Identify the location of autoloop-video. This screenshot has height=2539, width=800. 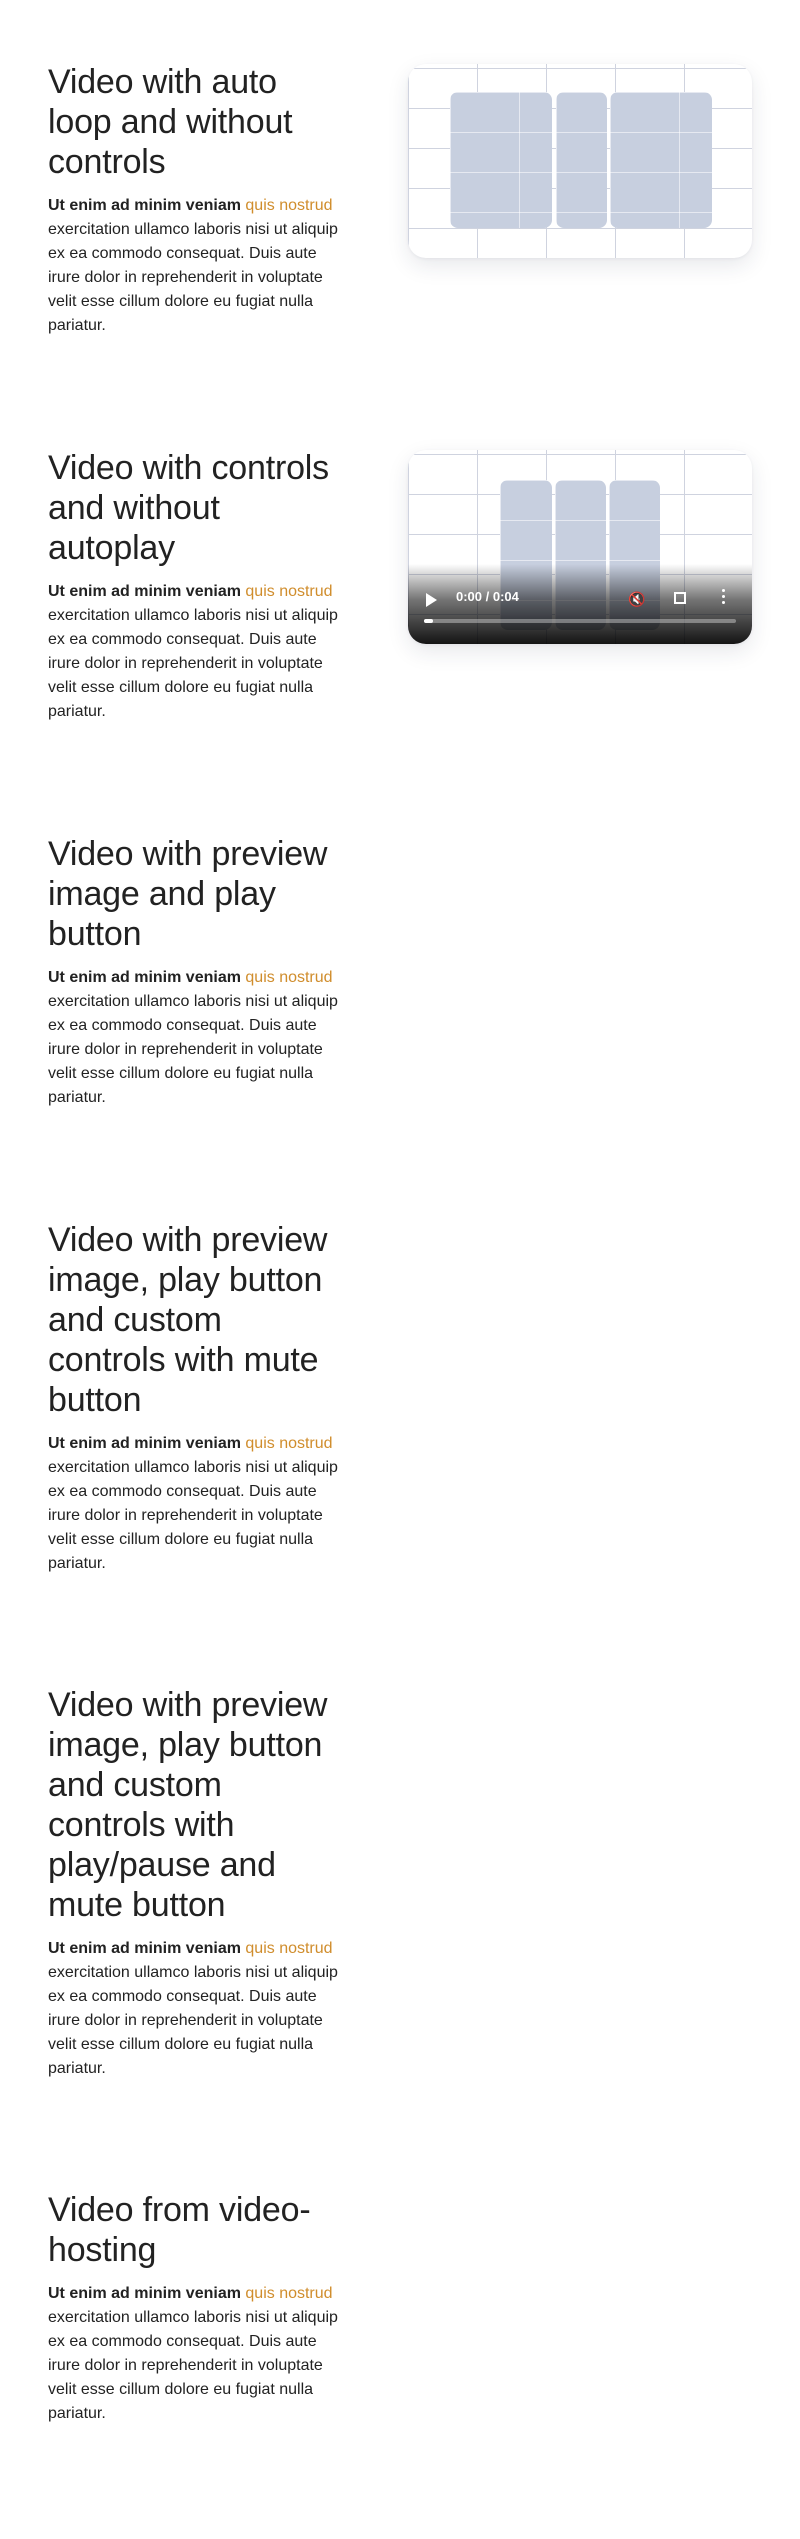
(580, 161).